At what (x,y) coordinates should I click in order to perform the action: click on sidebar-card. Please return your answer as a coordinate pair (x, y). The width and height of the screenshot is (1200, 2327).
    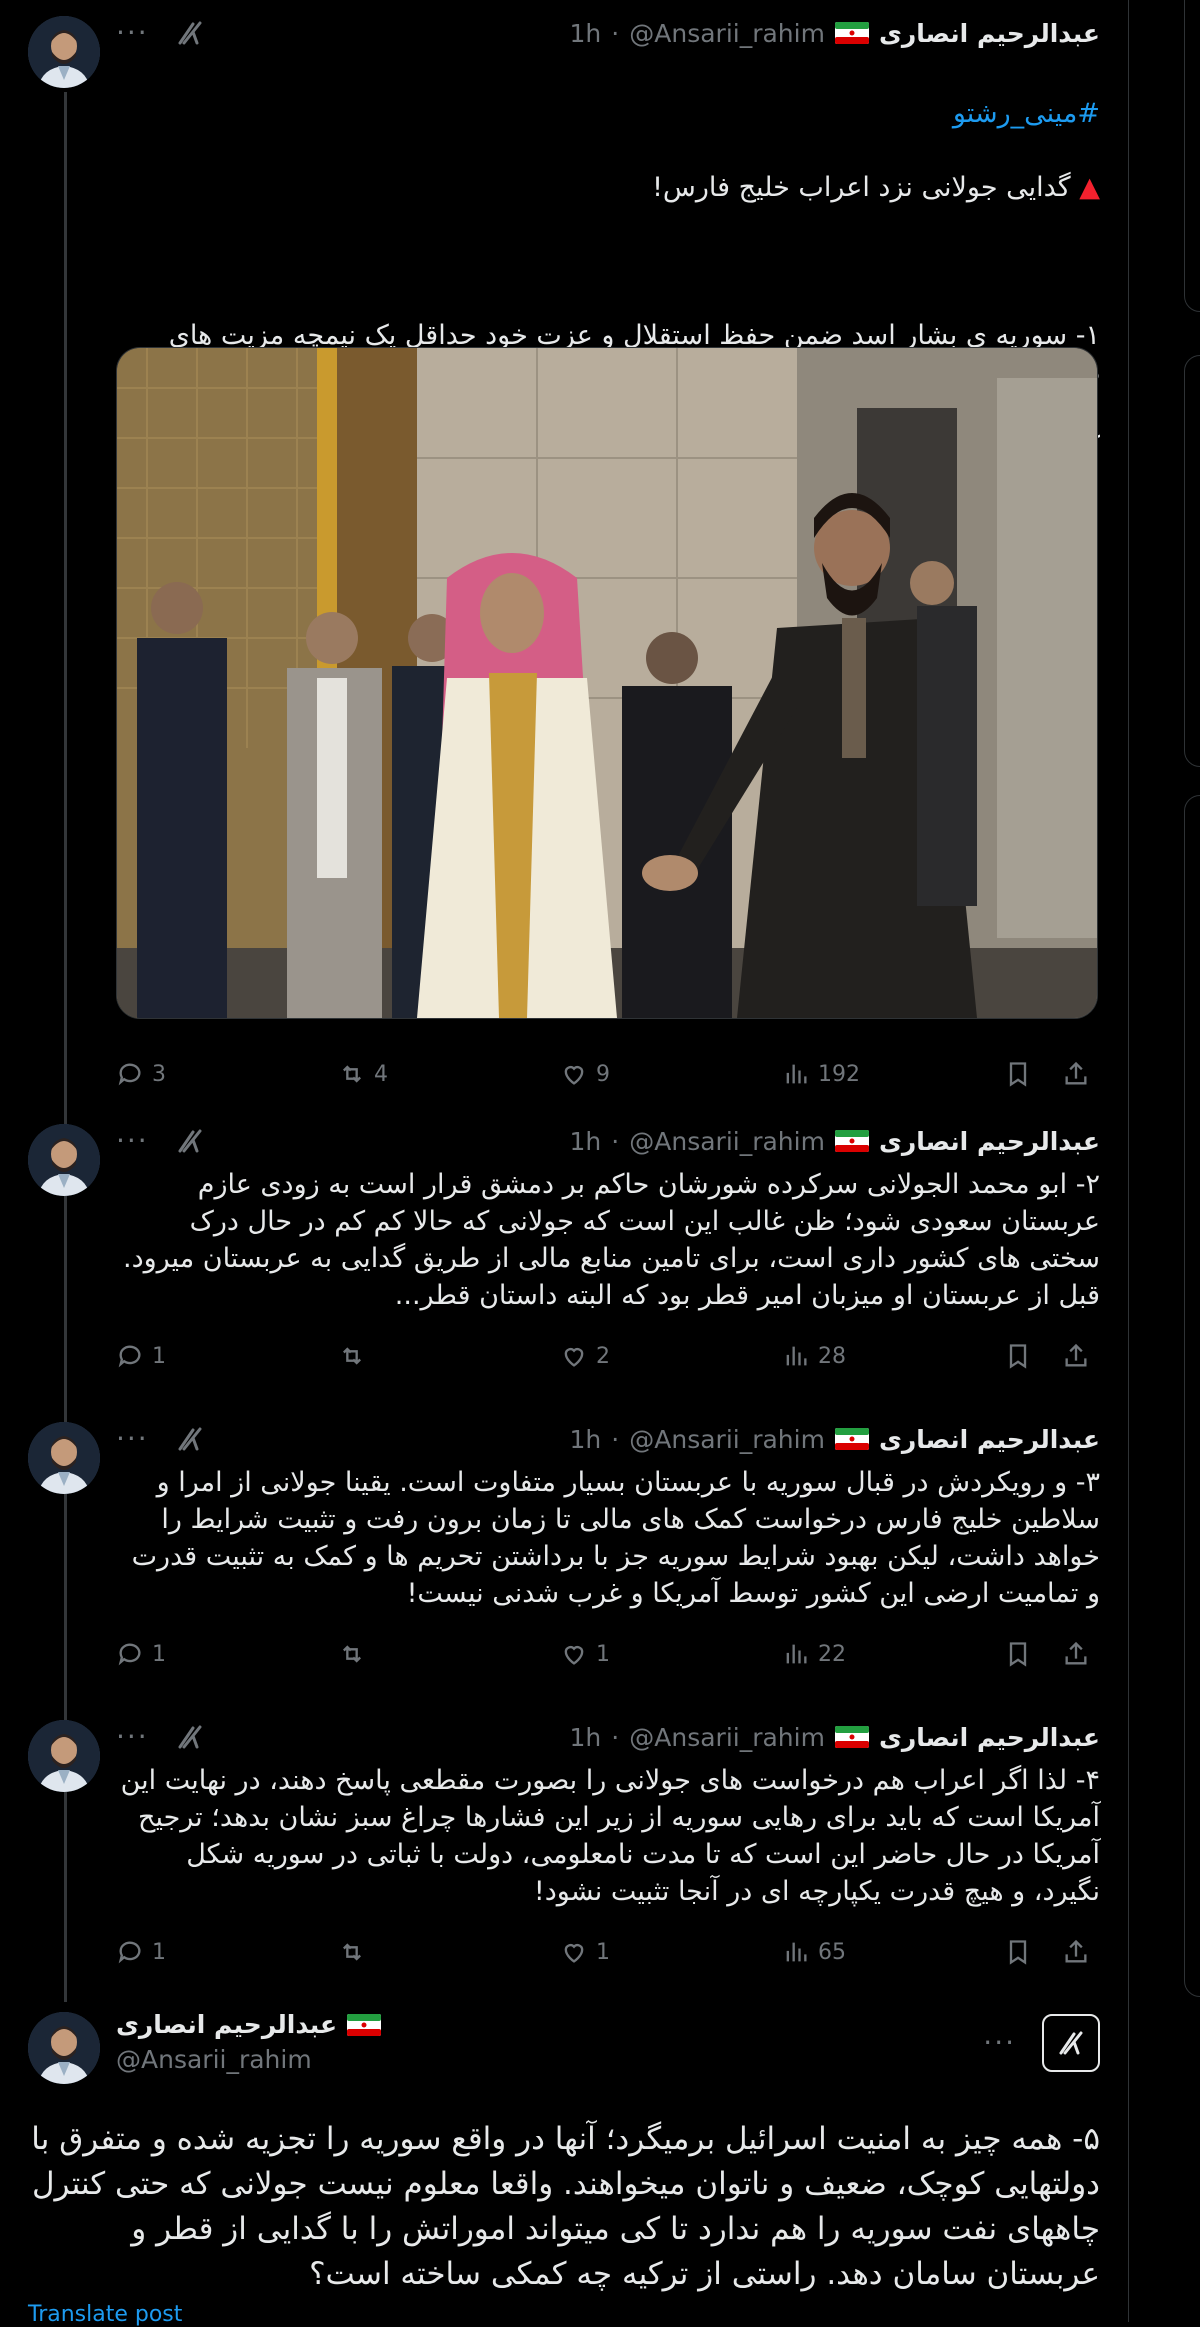
    Looking at the image, I should click on (1192, 1396).